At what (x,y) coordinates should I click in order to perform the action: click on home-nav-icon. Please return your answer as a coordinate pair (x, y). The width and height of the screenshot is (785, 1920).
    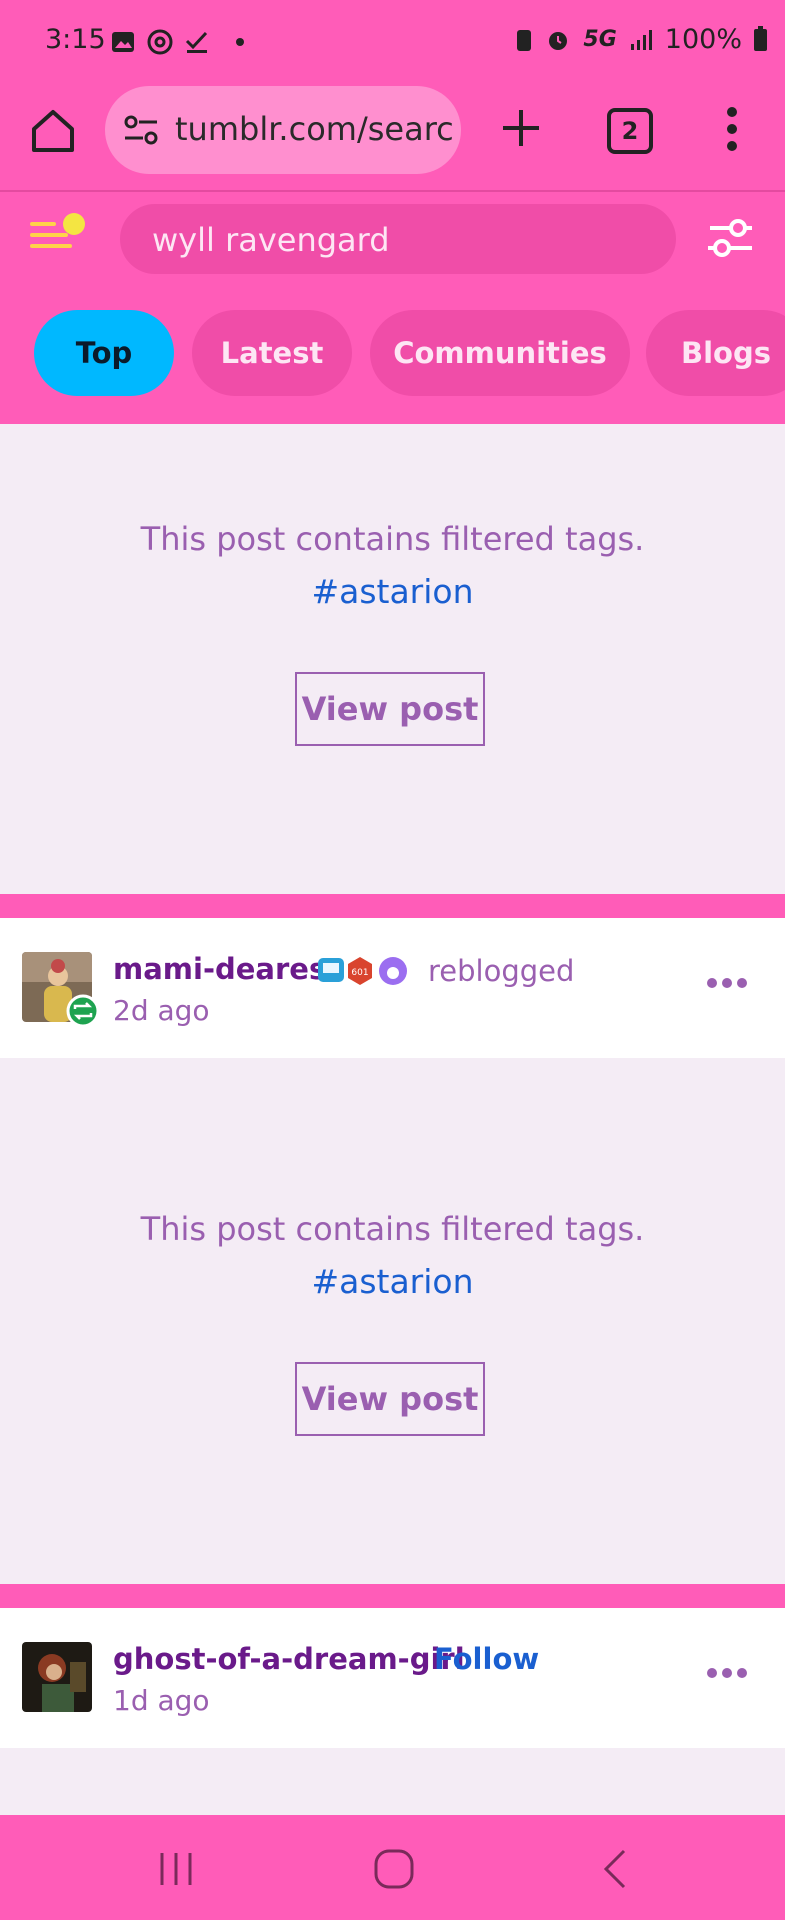
    Looking at the image, I should click on (394, 1869).